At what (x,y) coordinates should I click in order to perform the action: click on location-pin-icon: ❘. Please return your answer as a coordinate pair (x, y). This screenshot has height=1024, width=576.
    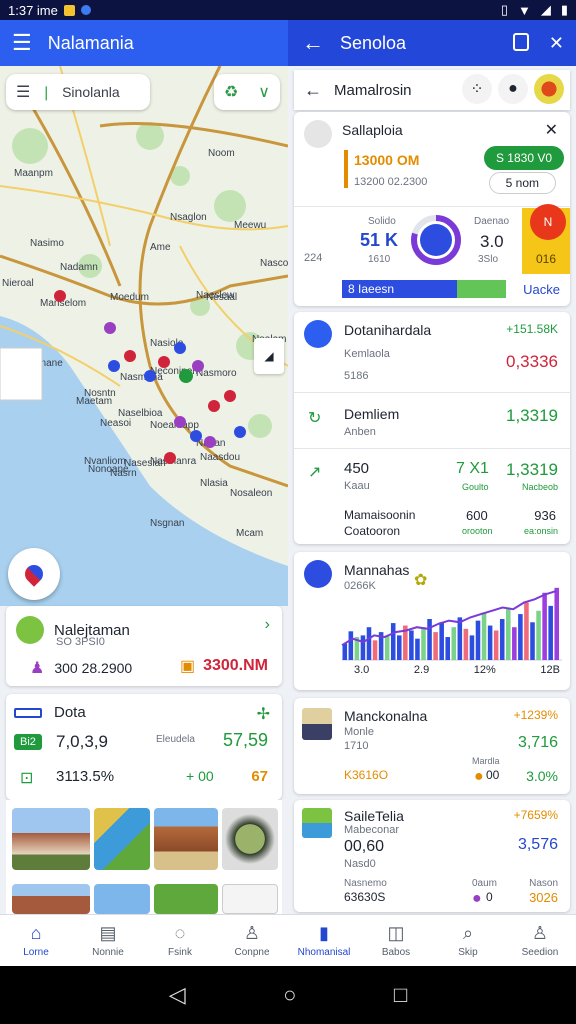
    Looking at the image, I should click on (46, 91).